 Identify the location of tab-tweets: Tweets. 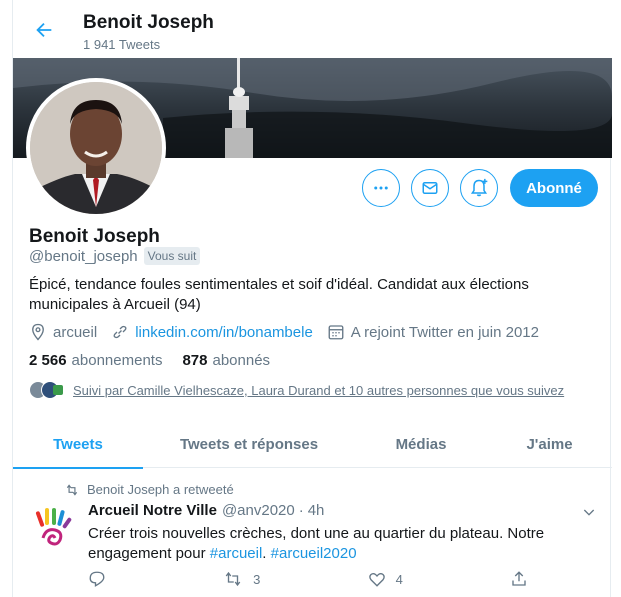
(78, 444).